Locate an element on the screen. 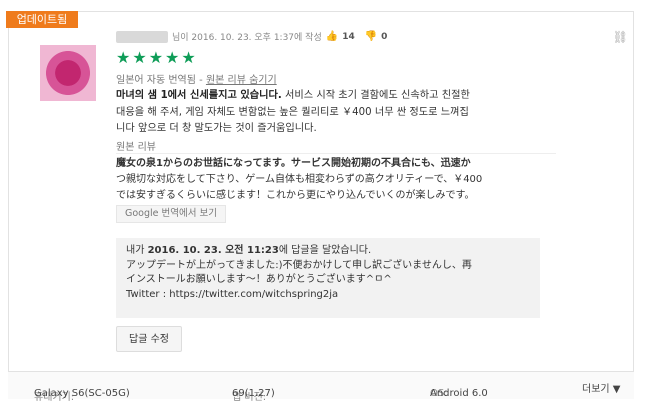 This screenshot has width=650, height=406. translation-note: 일본어 자동 번역됨 - 원본 리뷰 숨기기 is located at coordinates (196, 78).